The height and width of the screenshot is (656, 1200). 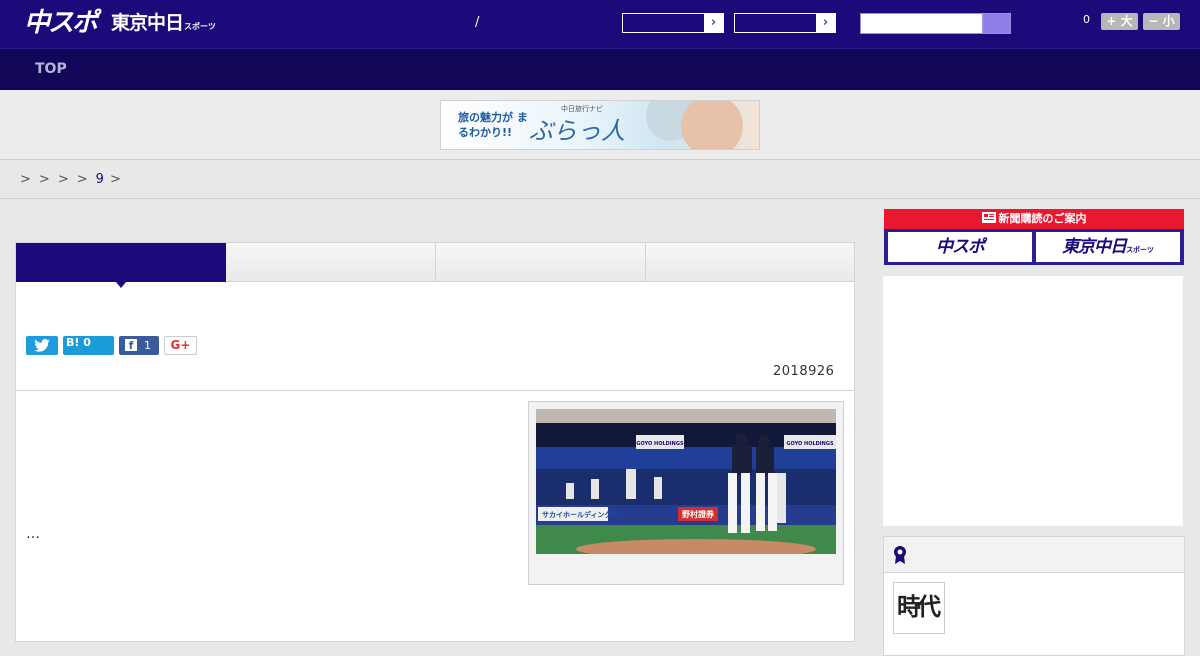 I want to click on font-size-count: 0, so click(x=1086, y=19).